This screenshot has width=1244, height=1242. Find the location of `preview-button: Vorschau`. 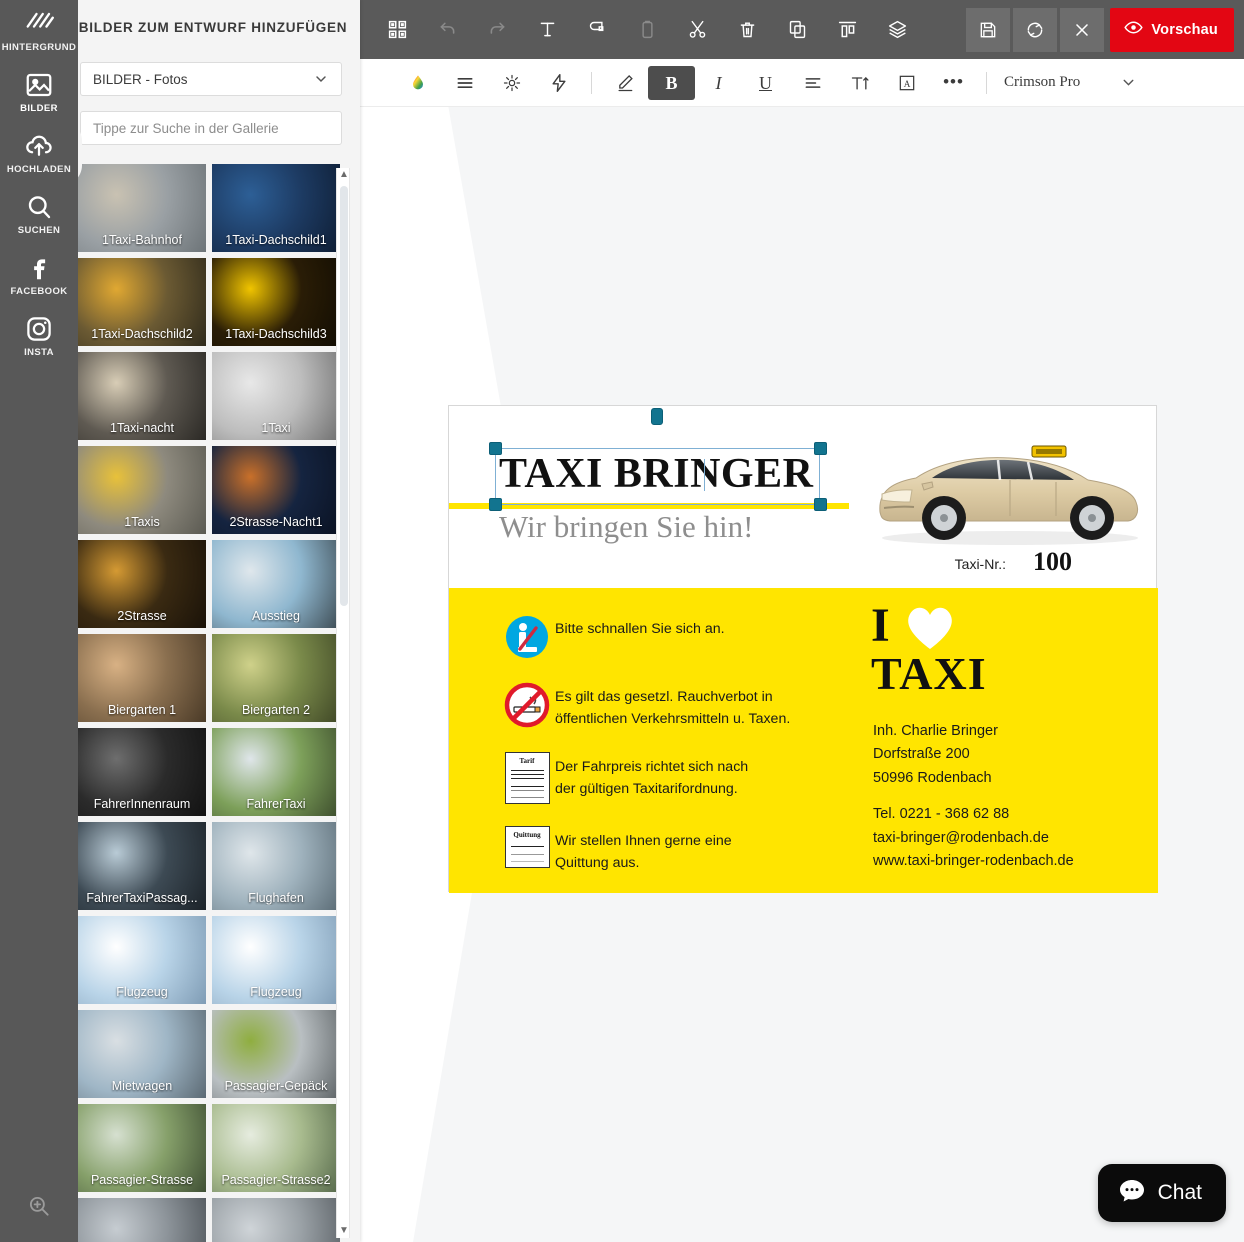

preview-button: Vorschau is located at coordinates (1172, 29).